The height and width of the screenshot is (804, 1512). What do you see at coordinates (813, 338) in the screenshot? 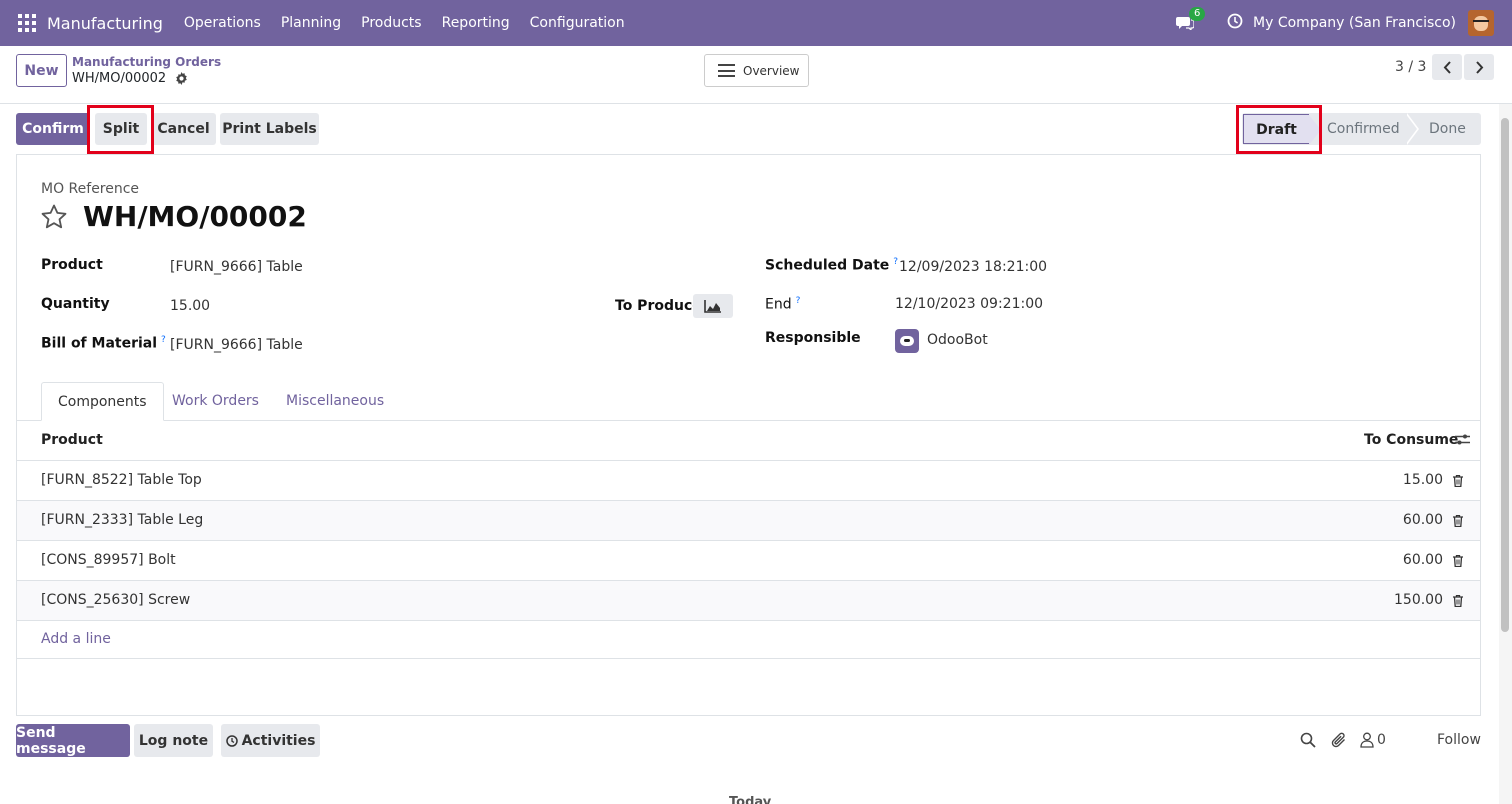
I see `responsible-label: Responsible` at bounding box center [813, 338].